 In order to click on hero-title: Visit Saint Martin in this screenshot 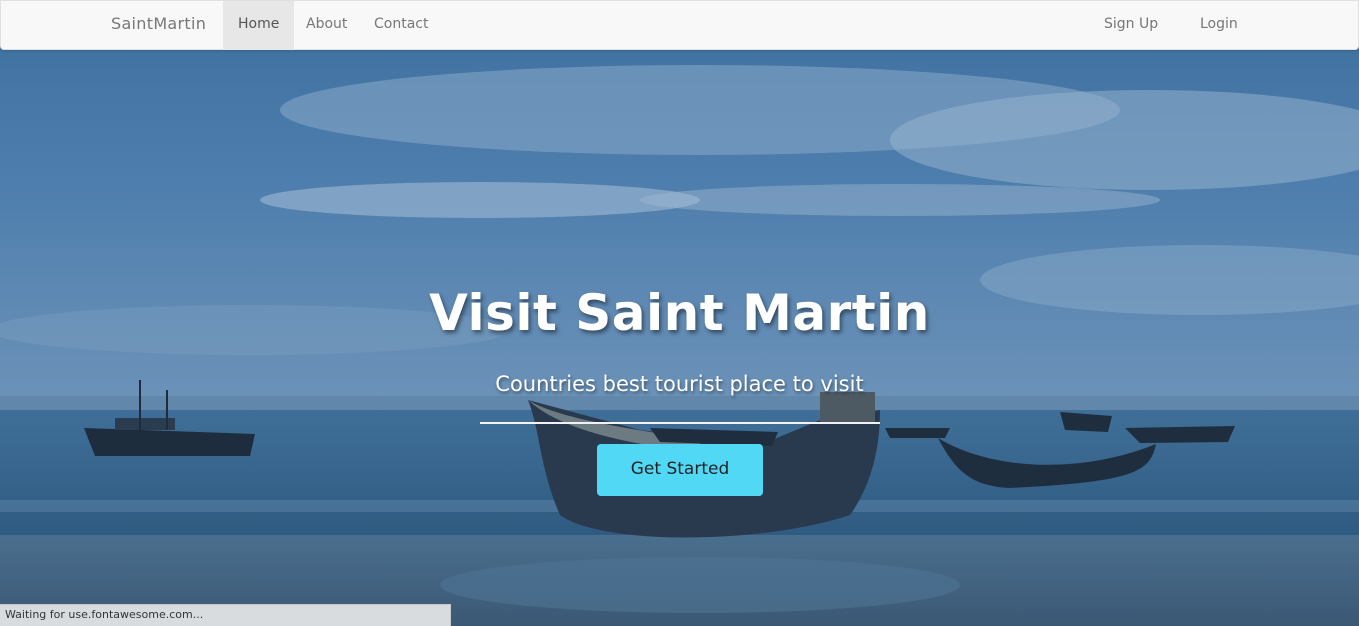, I will do `click(679, 313)`.